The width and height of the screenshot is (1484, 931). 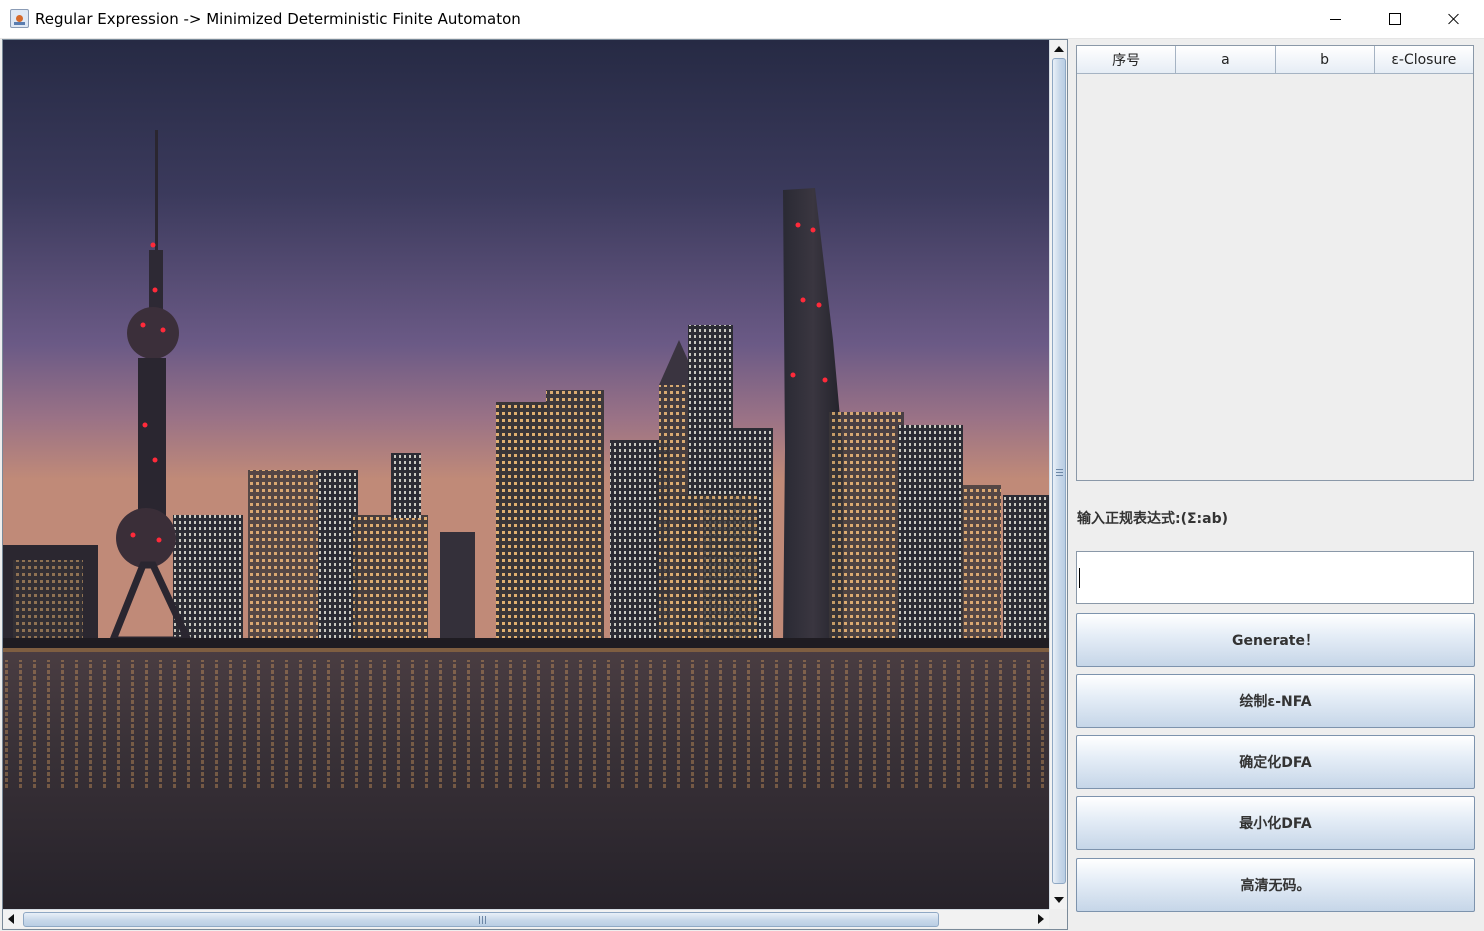 I want to click on java-app-icon, so click(x=19, y=18).